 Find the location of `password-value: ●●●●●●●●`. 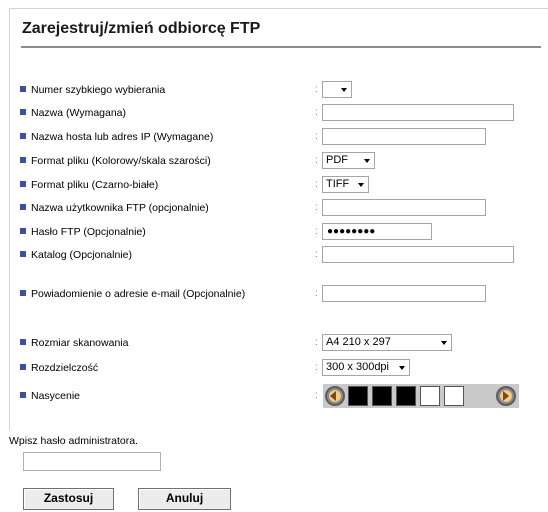

password-value: ●●●●●●●● is located at coordinates (351, 231).